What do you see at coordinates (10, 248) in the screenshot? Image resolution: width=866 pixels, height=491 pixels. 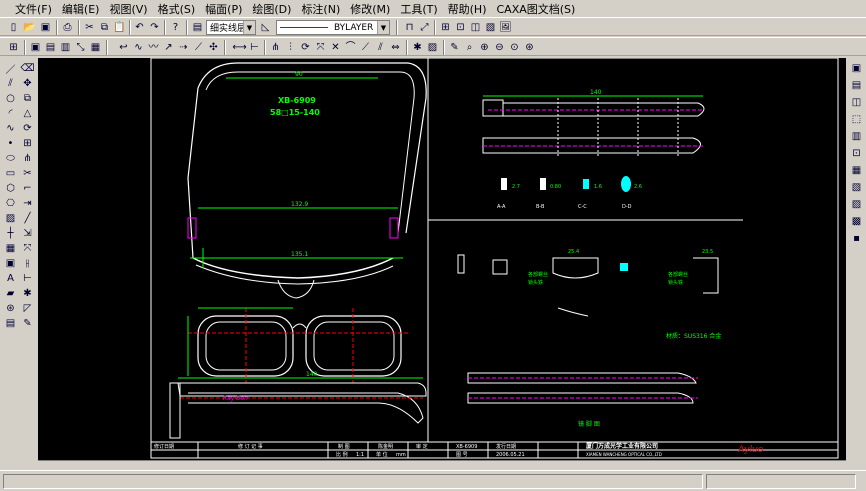 I see `block-icon: ▦` at bounding box center [10, 248].